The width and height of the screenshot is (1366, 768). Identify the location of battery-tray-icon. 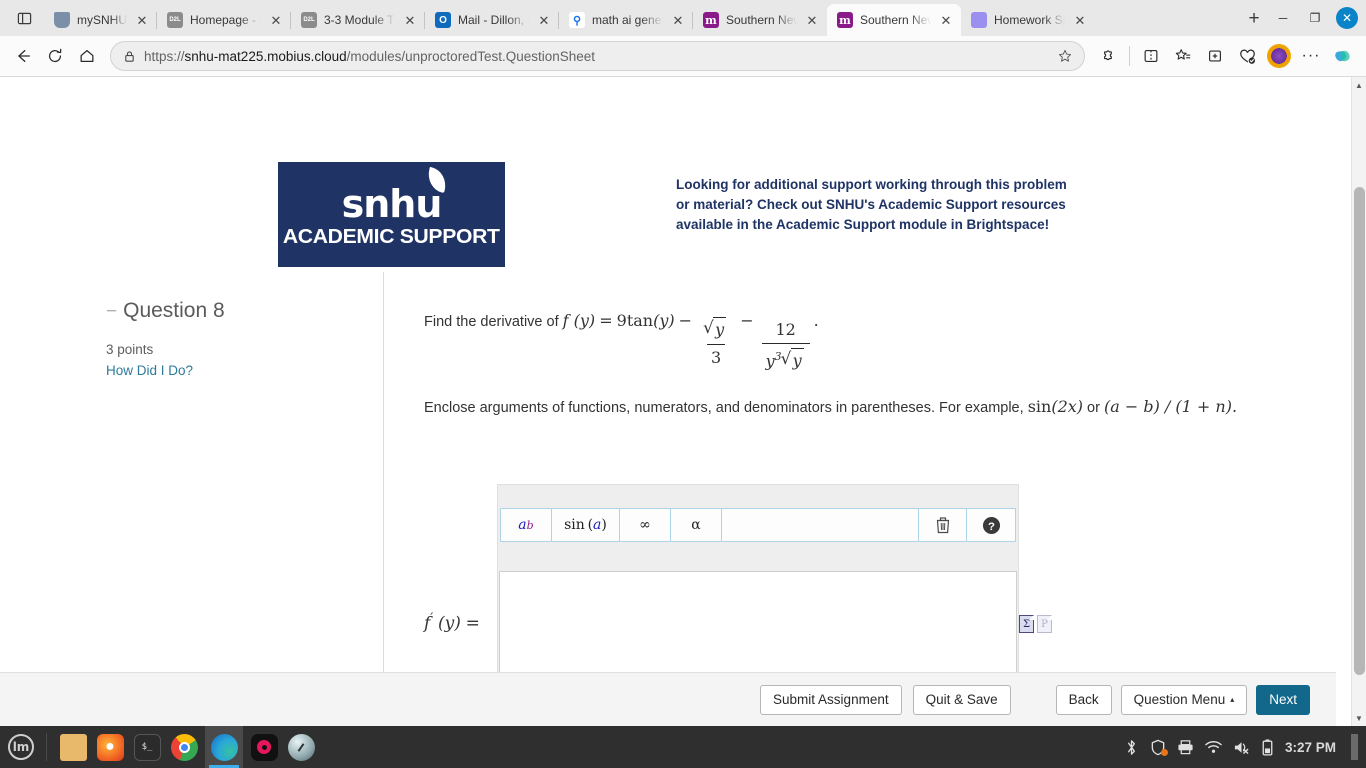
(1267, 747).